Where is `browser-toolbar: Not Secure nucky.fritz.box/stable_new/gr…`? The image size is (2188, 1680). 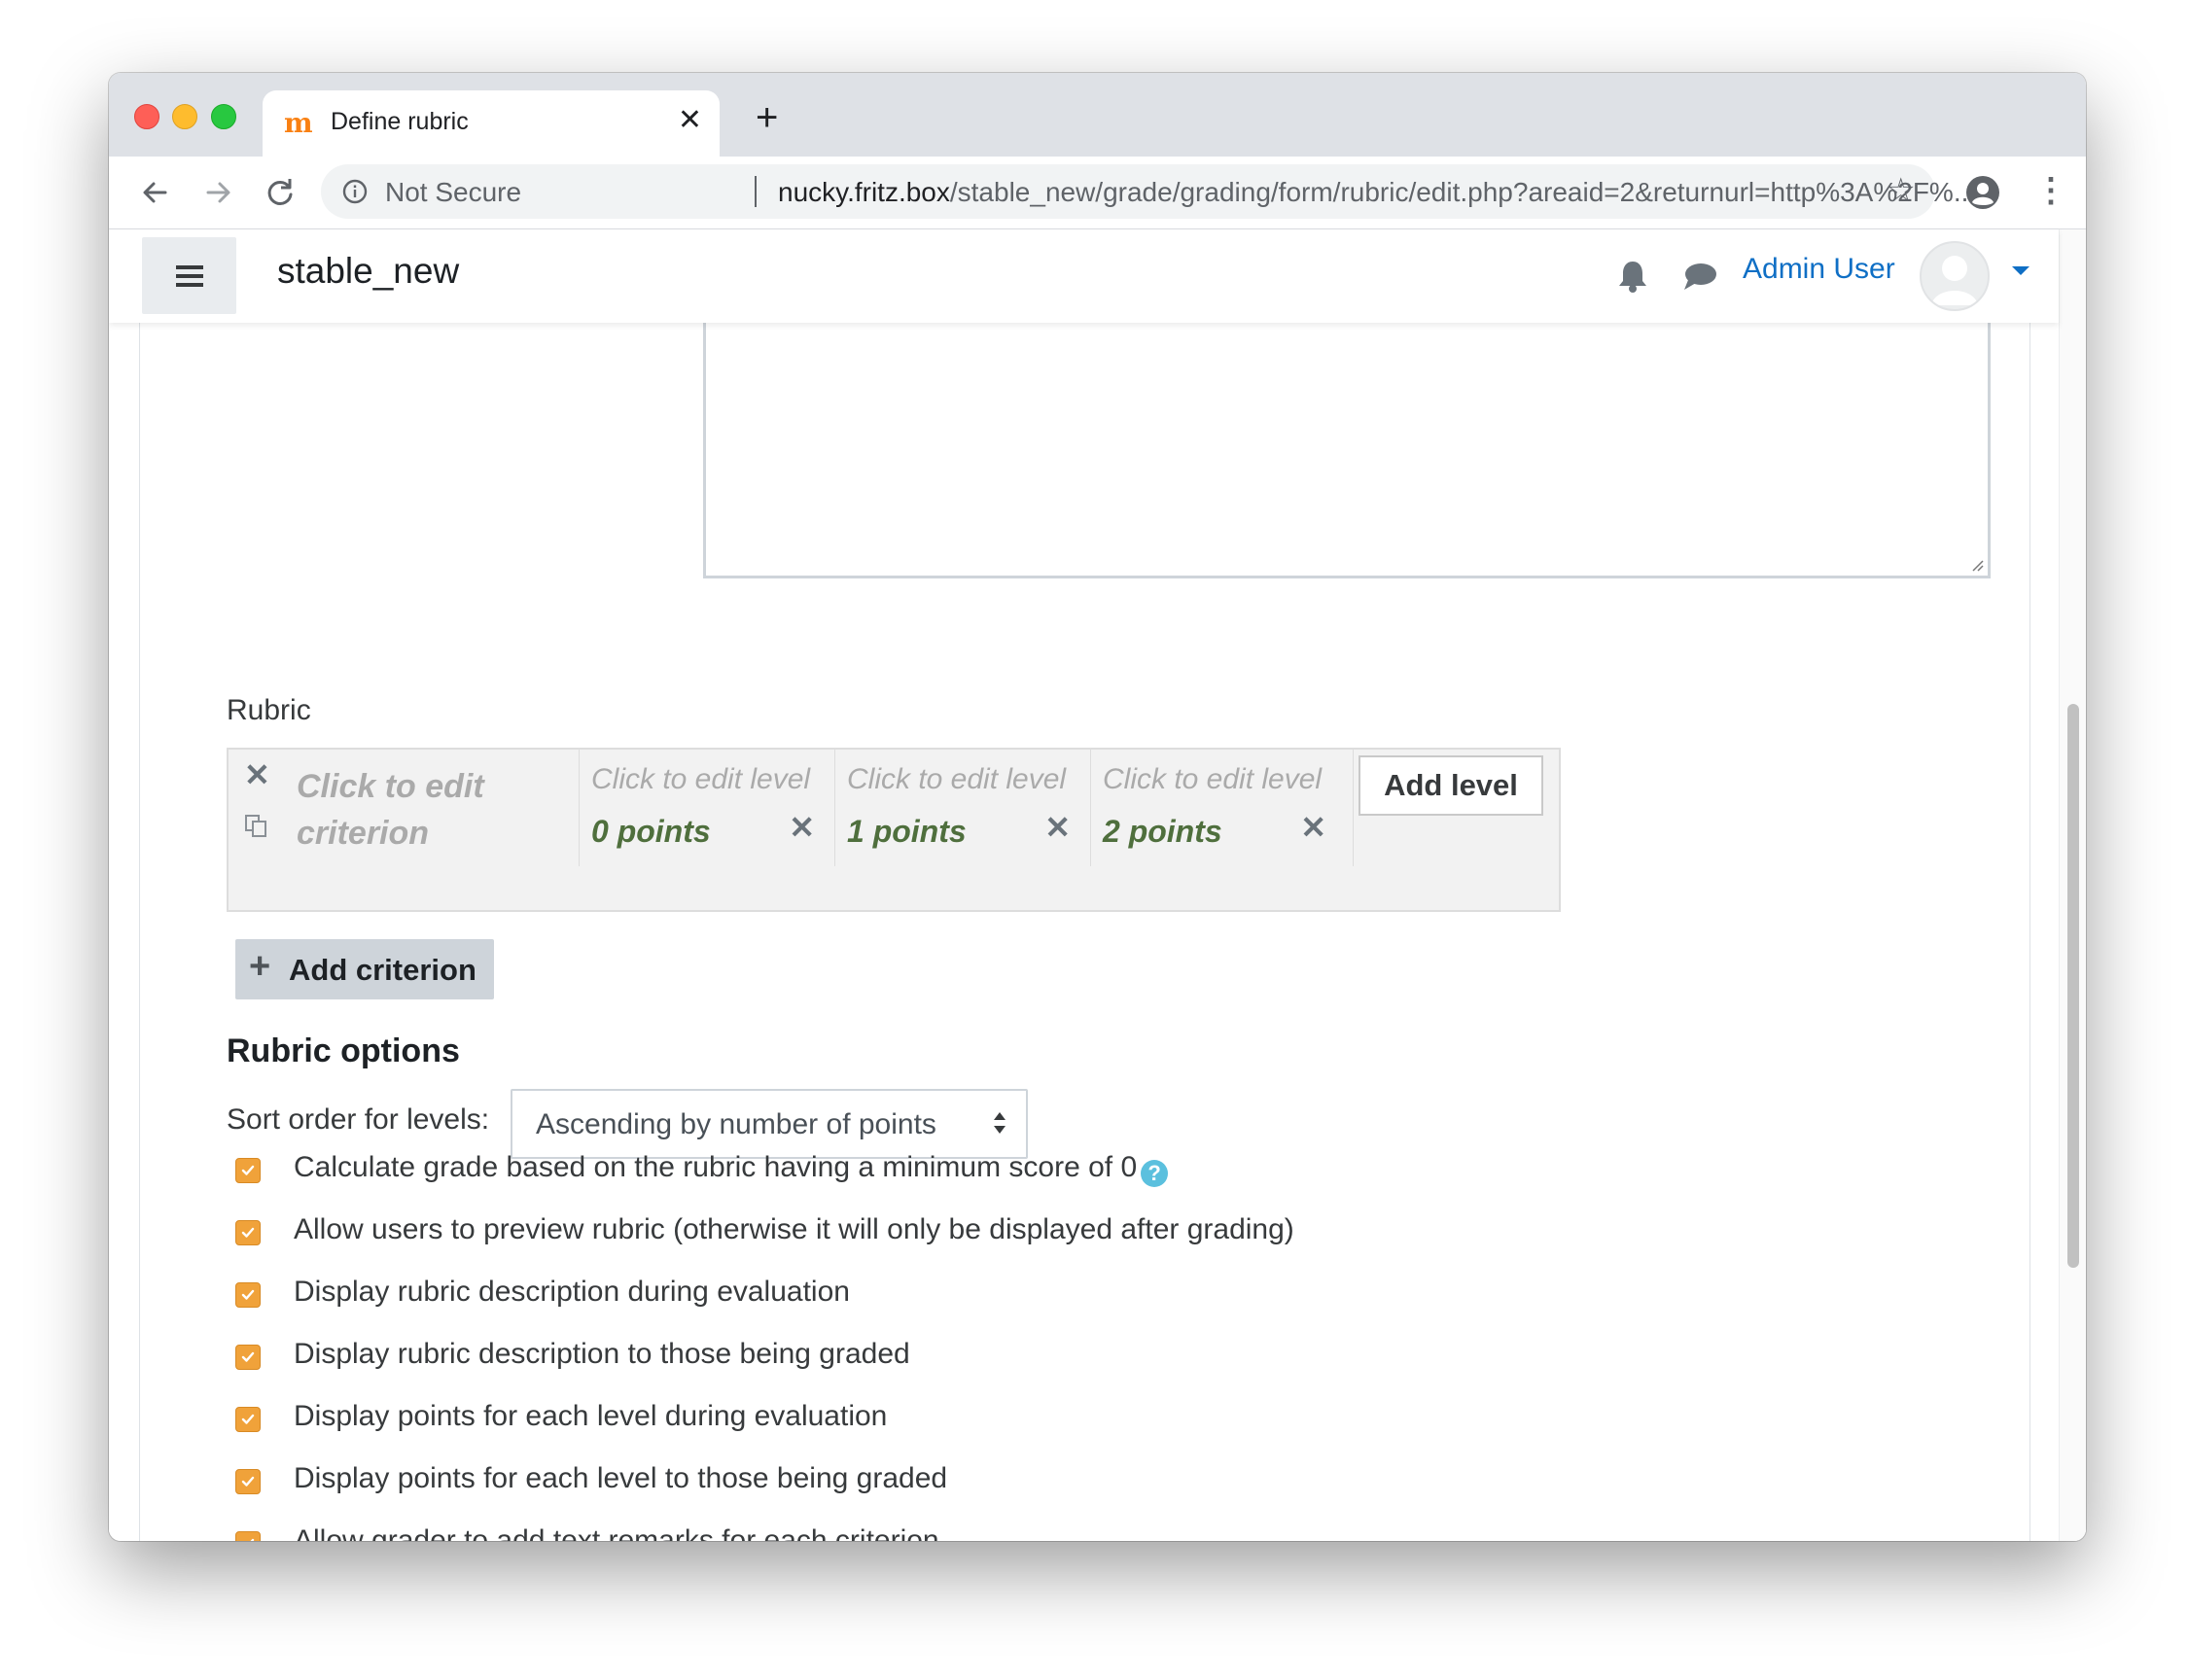 browser-toolbar: Not Secure nucky.fritz.box/stable_new/gr… is located at coordinates (1097, 193).